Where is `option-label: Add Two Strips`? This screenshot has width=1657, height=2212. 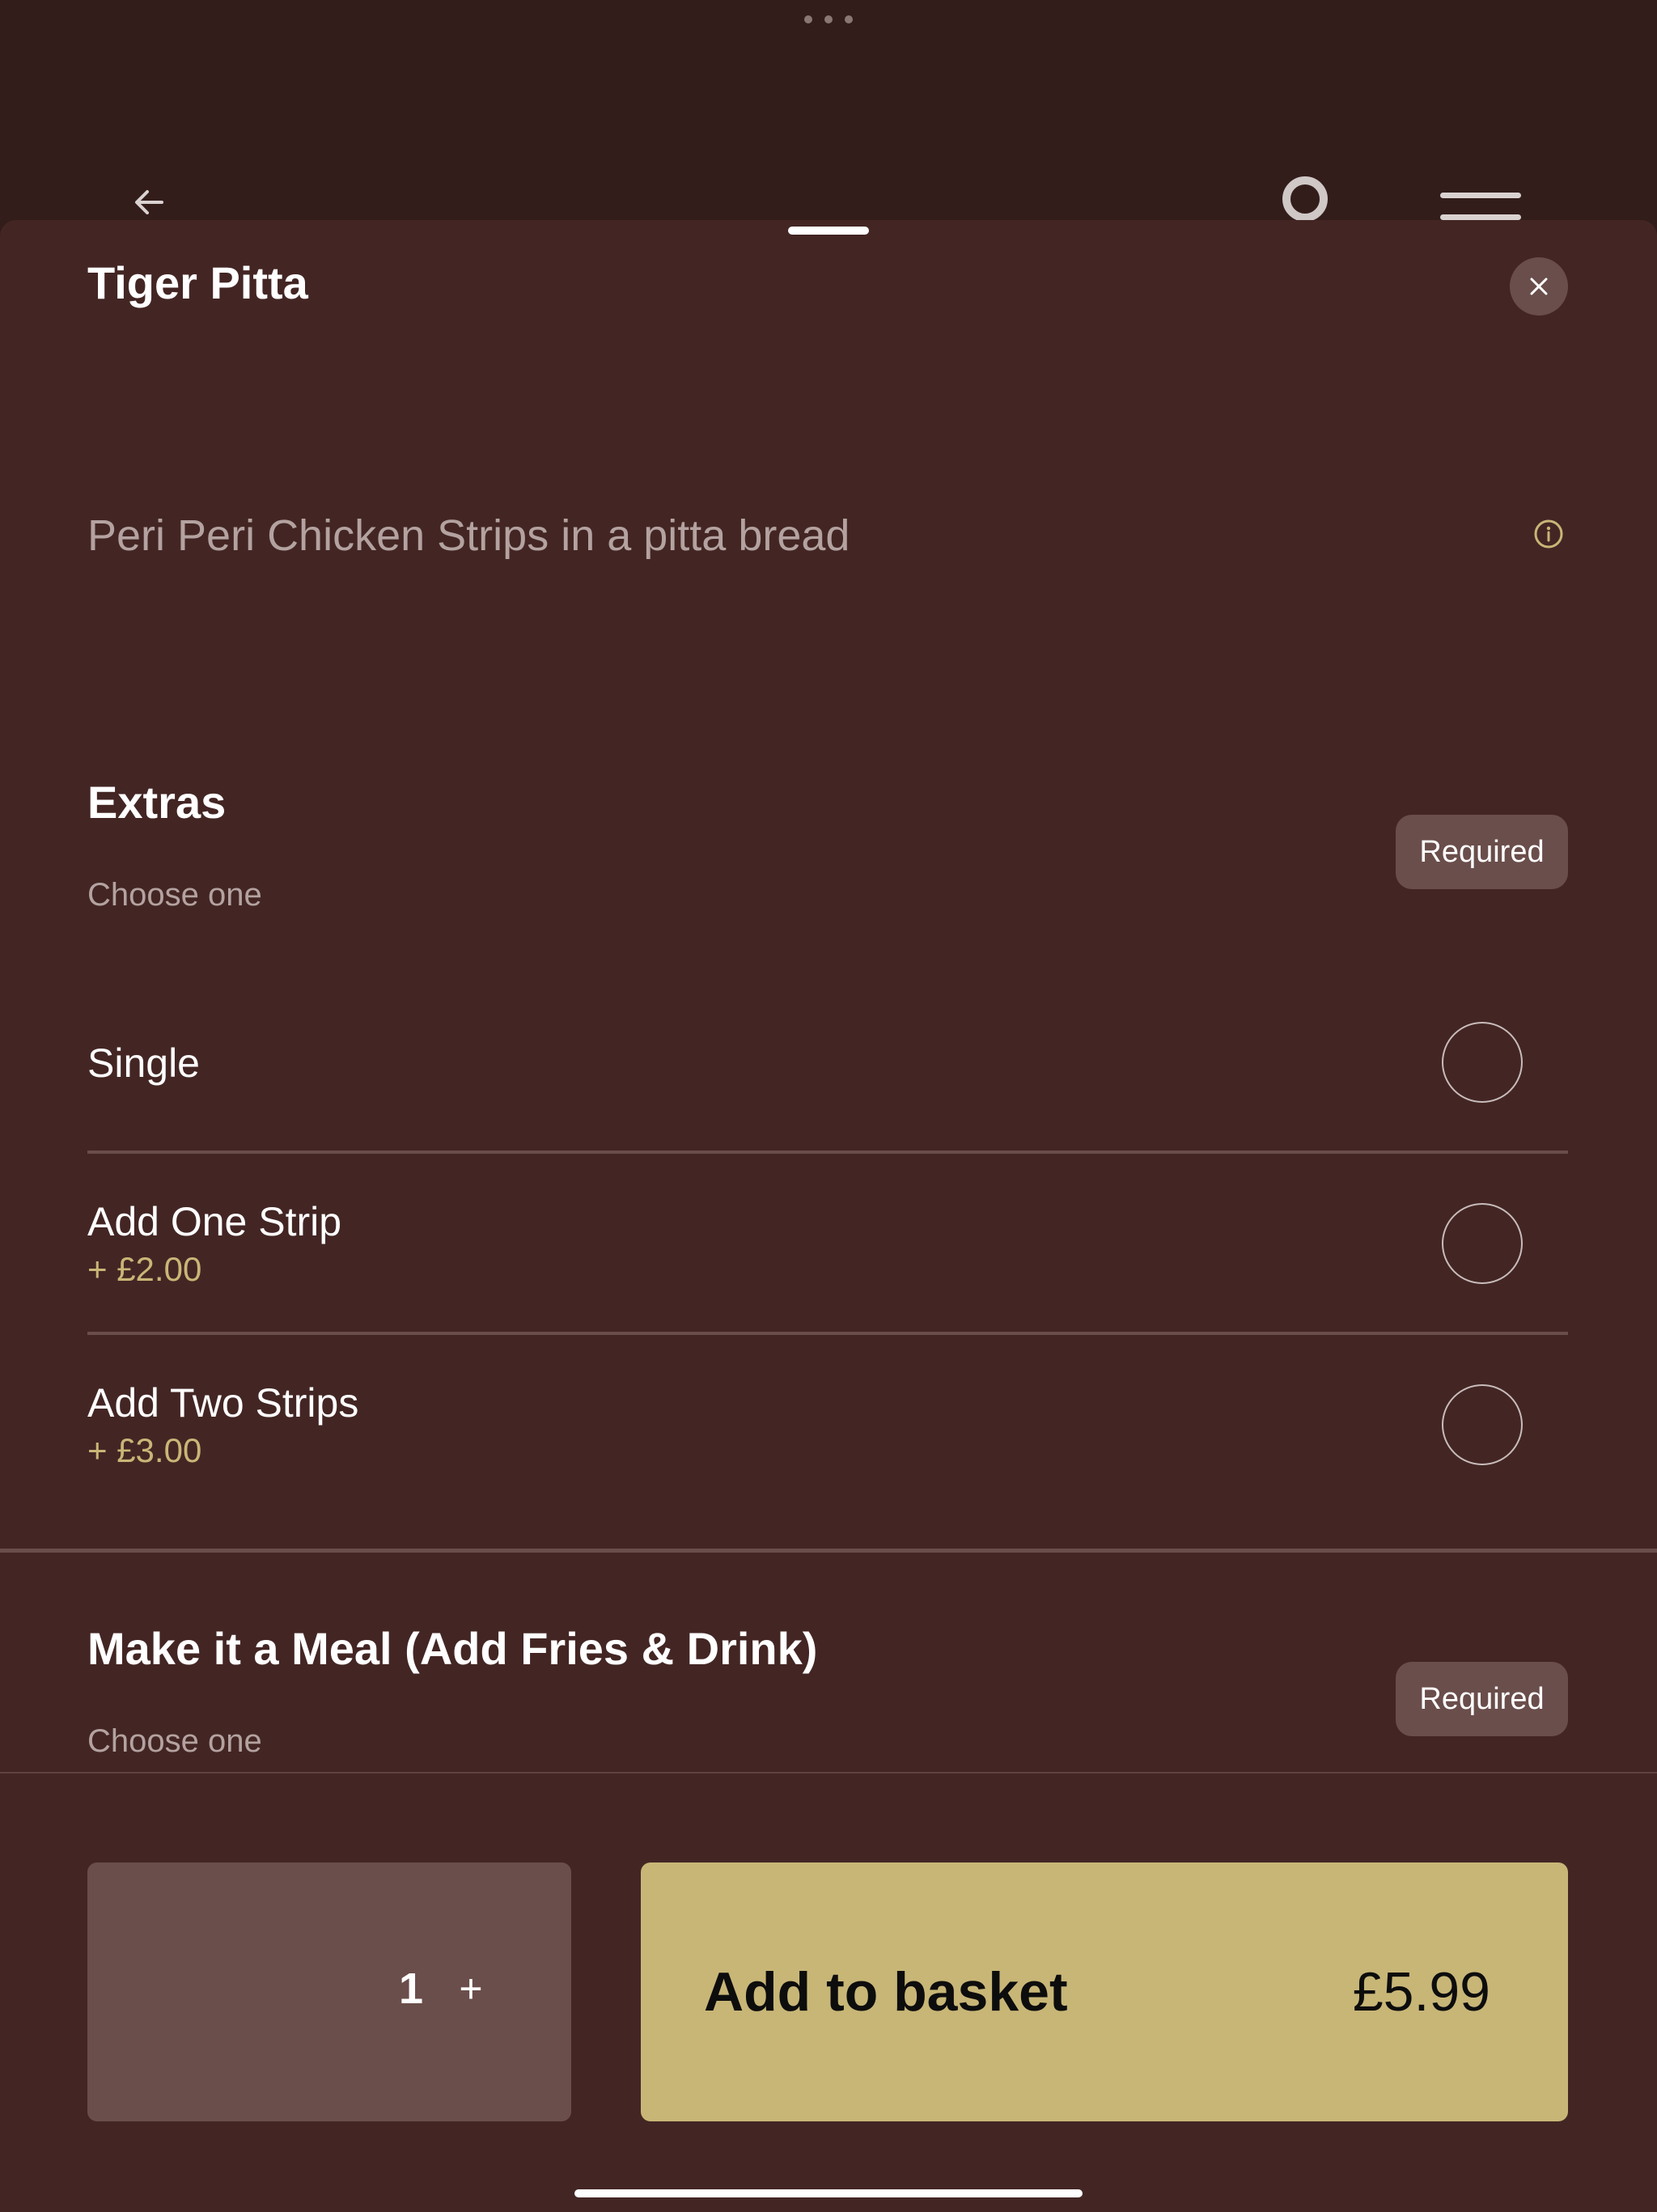 option-label: Add Two Strips is located at coordinates (223, 1403).